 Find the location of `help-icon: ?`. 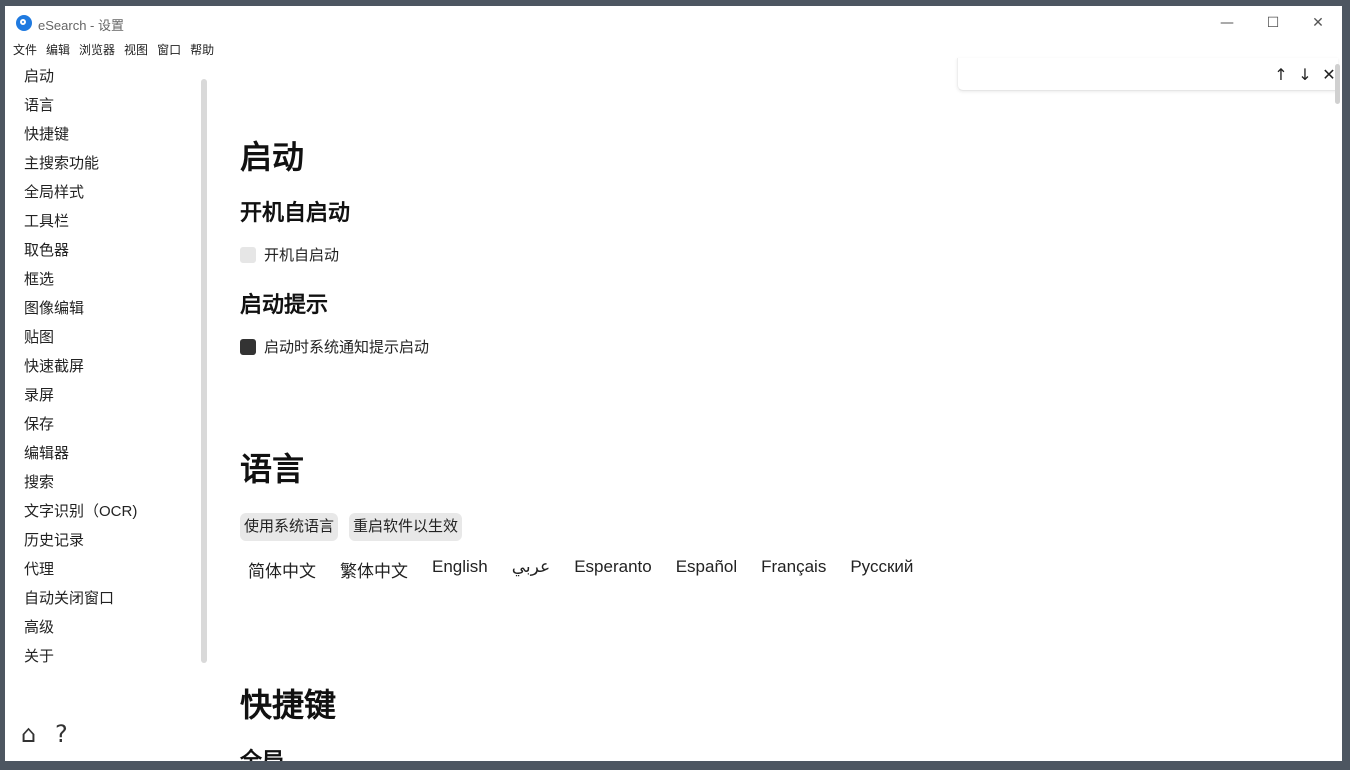

help-icon: ? is located at coordinates (61, 734).